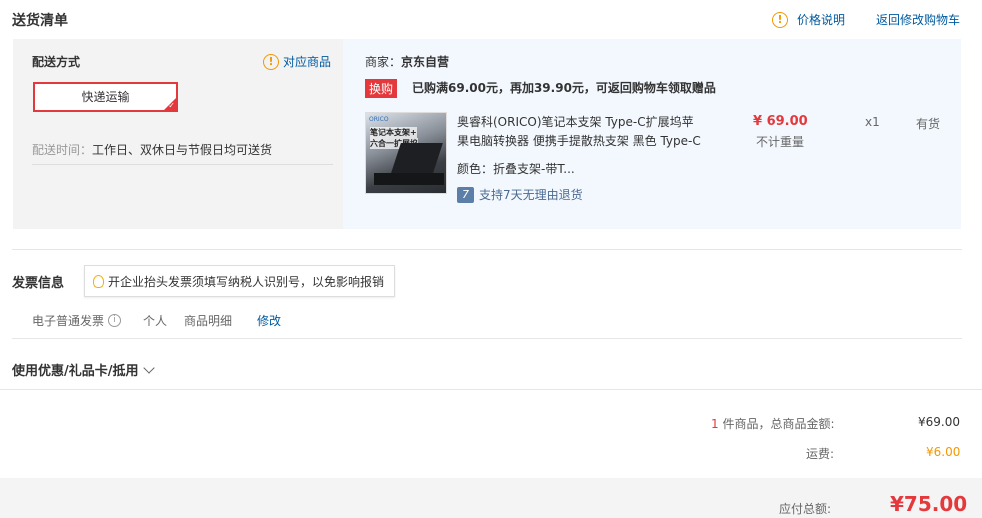 This screenshot has height=518, width=982. I want to click on price-note-link: ! 价格说明, so click(808, 19).